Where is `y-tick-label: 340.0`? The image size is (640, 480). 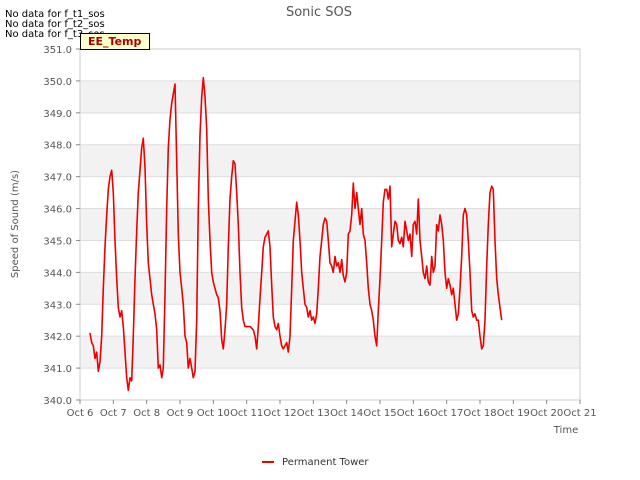 y-tick-label: 340.0 is located at coordinates (57, 401).